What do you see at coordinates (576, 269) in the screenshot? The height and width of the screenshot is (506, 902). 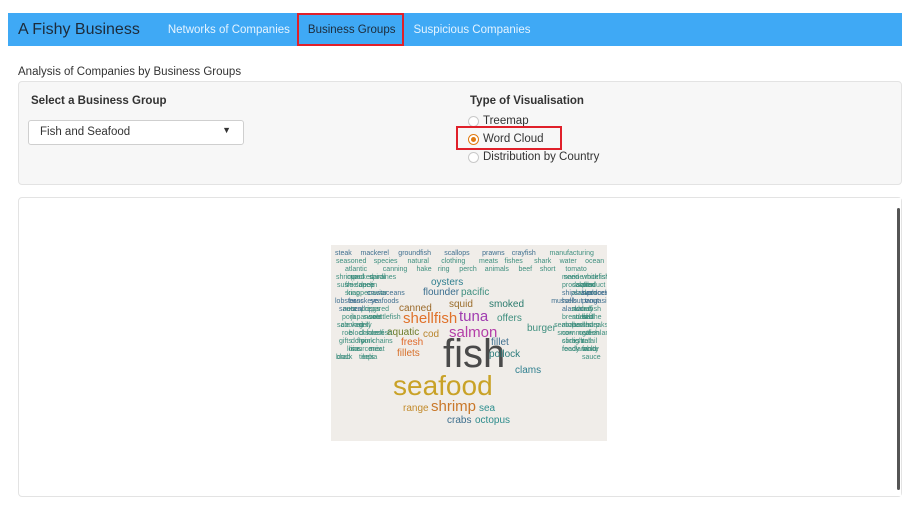 I see `word-cloud-word: tomato` at bounding box center [576, 269].